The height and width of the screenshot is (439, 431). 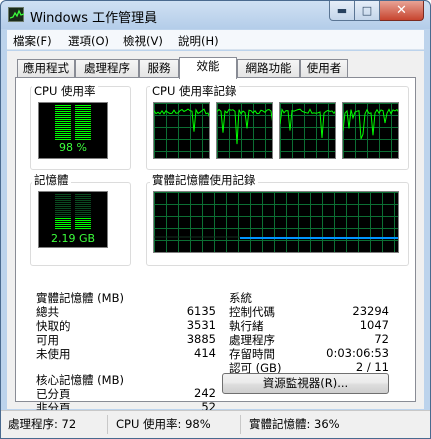 What do you see at coordinates (367, 11) in the screenshot?
I see `maximize-button: □` at bounding box center [367, 11].